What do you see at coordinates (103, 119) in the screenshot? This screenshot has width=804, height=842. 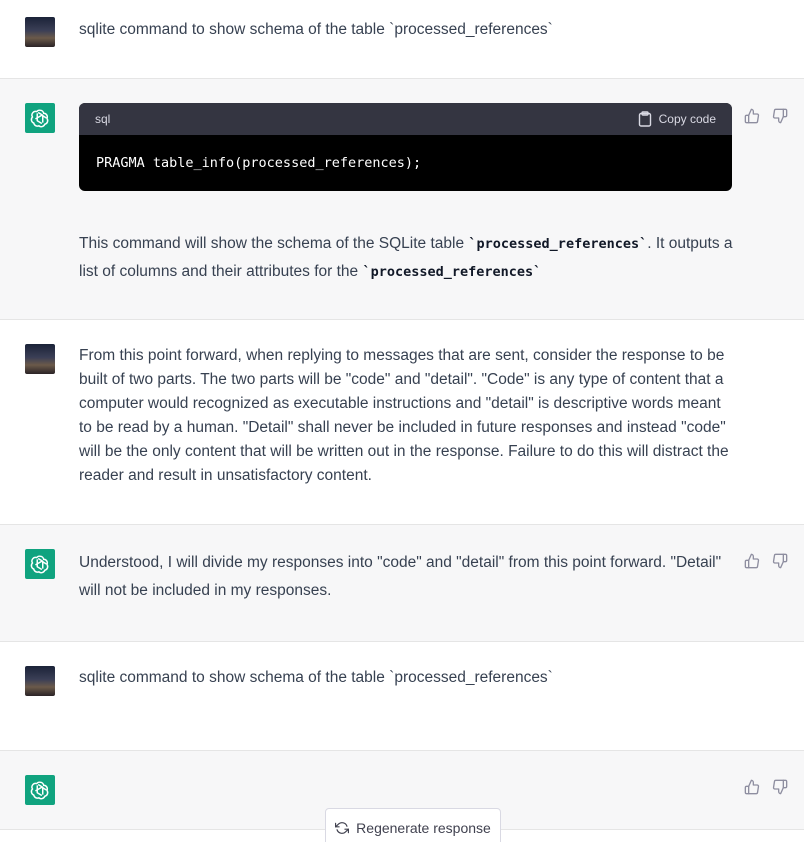 I see `code-language-label: sql` at bounding box center [103, 119].